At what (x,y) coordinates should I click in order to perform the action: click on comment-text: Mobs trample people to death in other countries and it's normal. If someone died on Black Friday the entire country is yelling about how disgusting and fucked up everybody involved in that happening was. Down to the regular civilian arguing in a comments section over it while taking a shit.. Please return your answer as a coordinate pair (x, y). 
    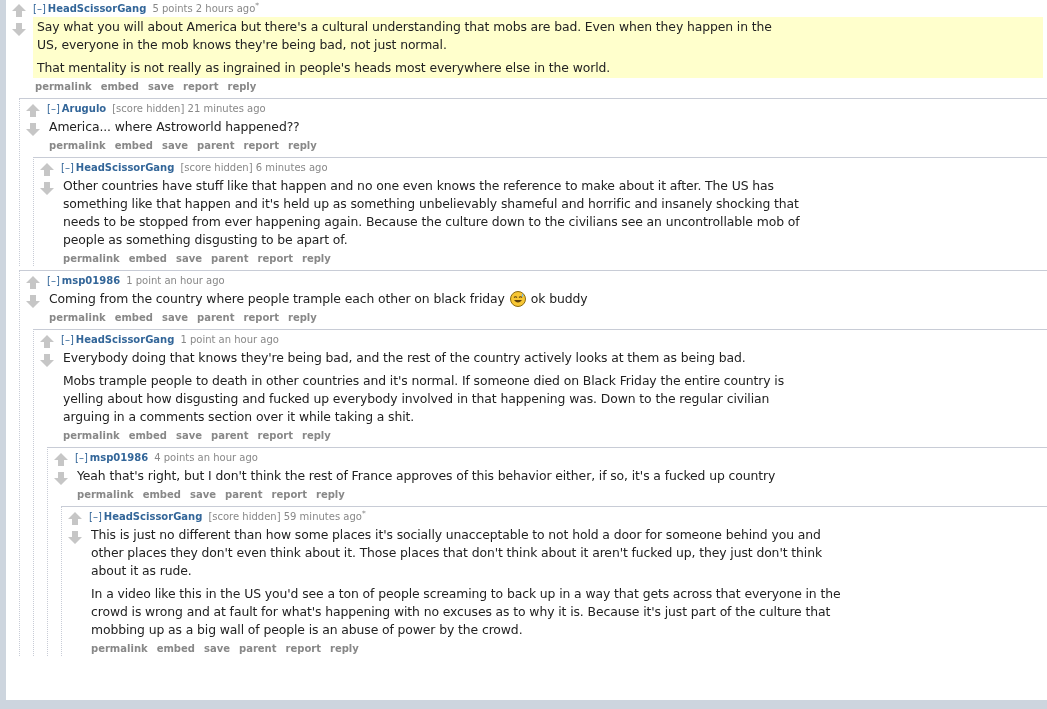
    Looking at the image, I should click on (424, 399).